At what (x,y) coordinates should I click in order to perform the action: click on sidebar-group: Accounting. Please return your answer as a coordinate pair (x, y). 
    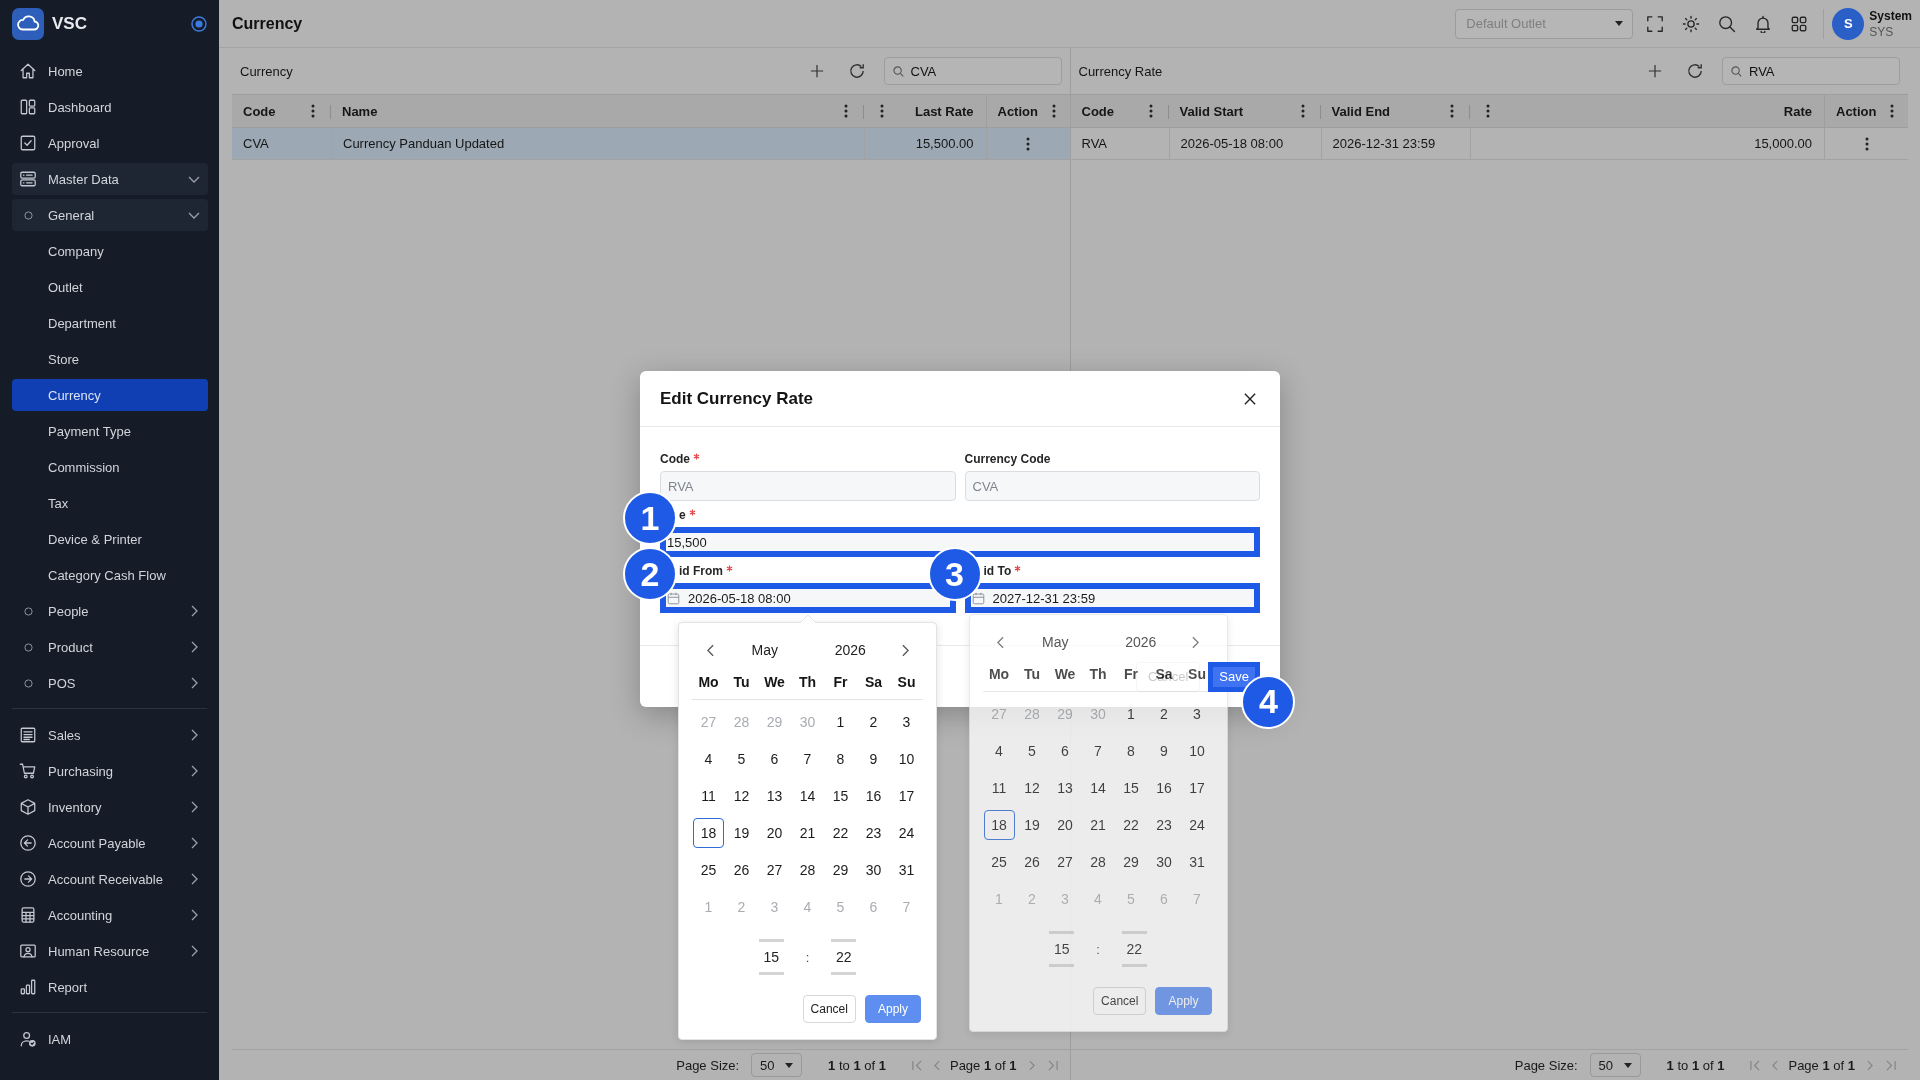
    Looking at the image, I should click on (110, 915).